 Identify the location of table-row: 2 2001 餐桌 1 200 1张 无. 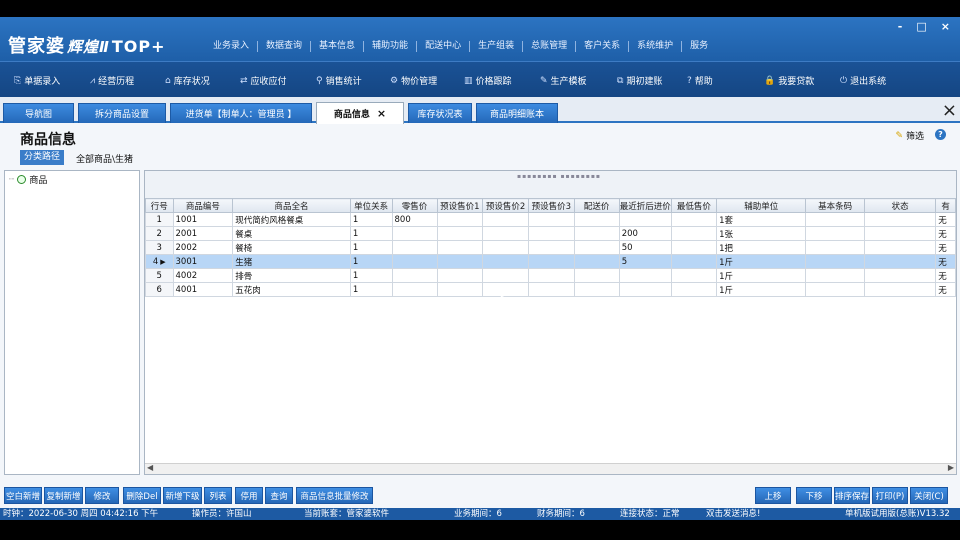
(550, 233).